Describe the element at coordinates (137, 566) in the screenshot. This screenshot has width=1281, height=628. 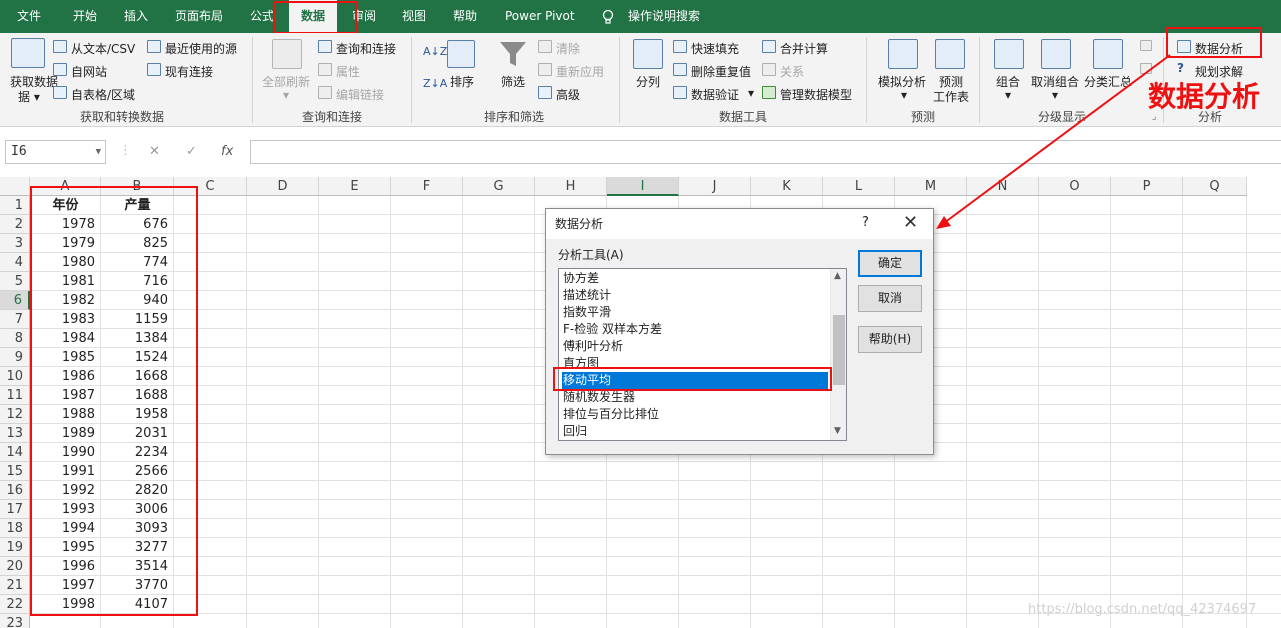
I see `cell-output: 3514` at that location.